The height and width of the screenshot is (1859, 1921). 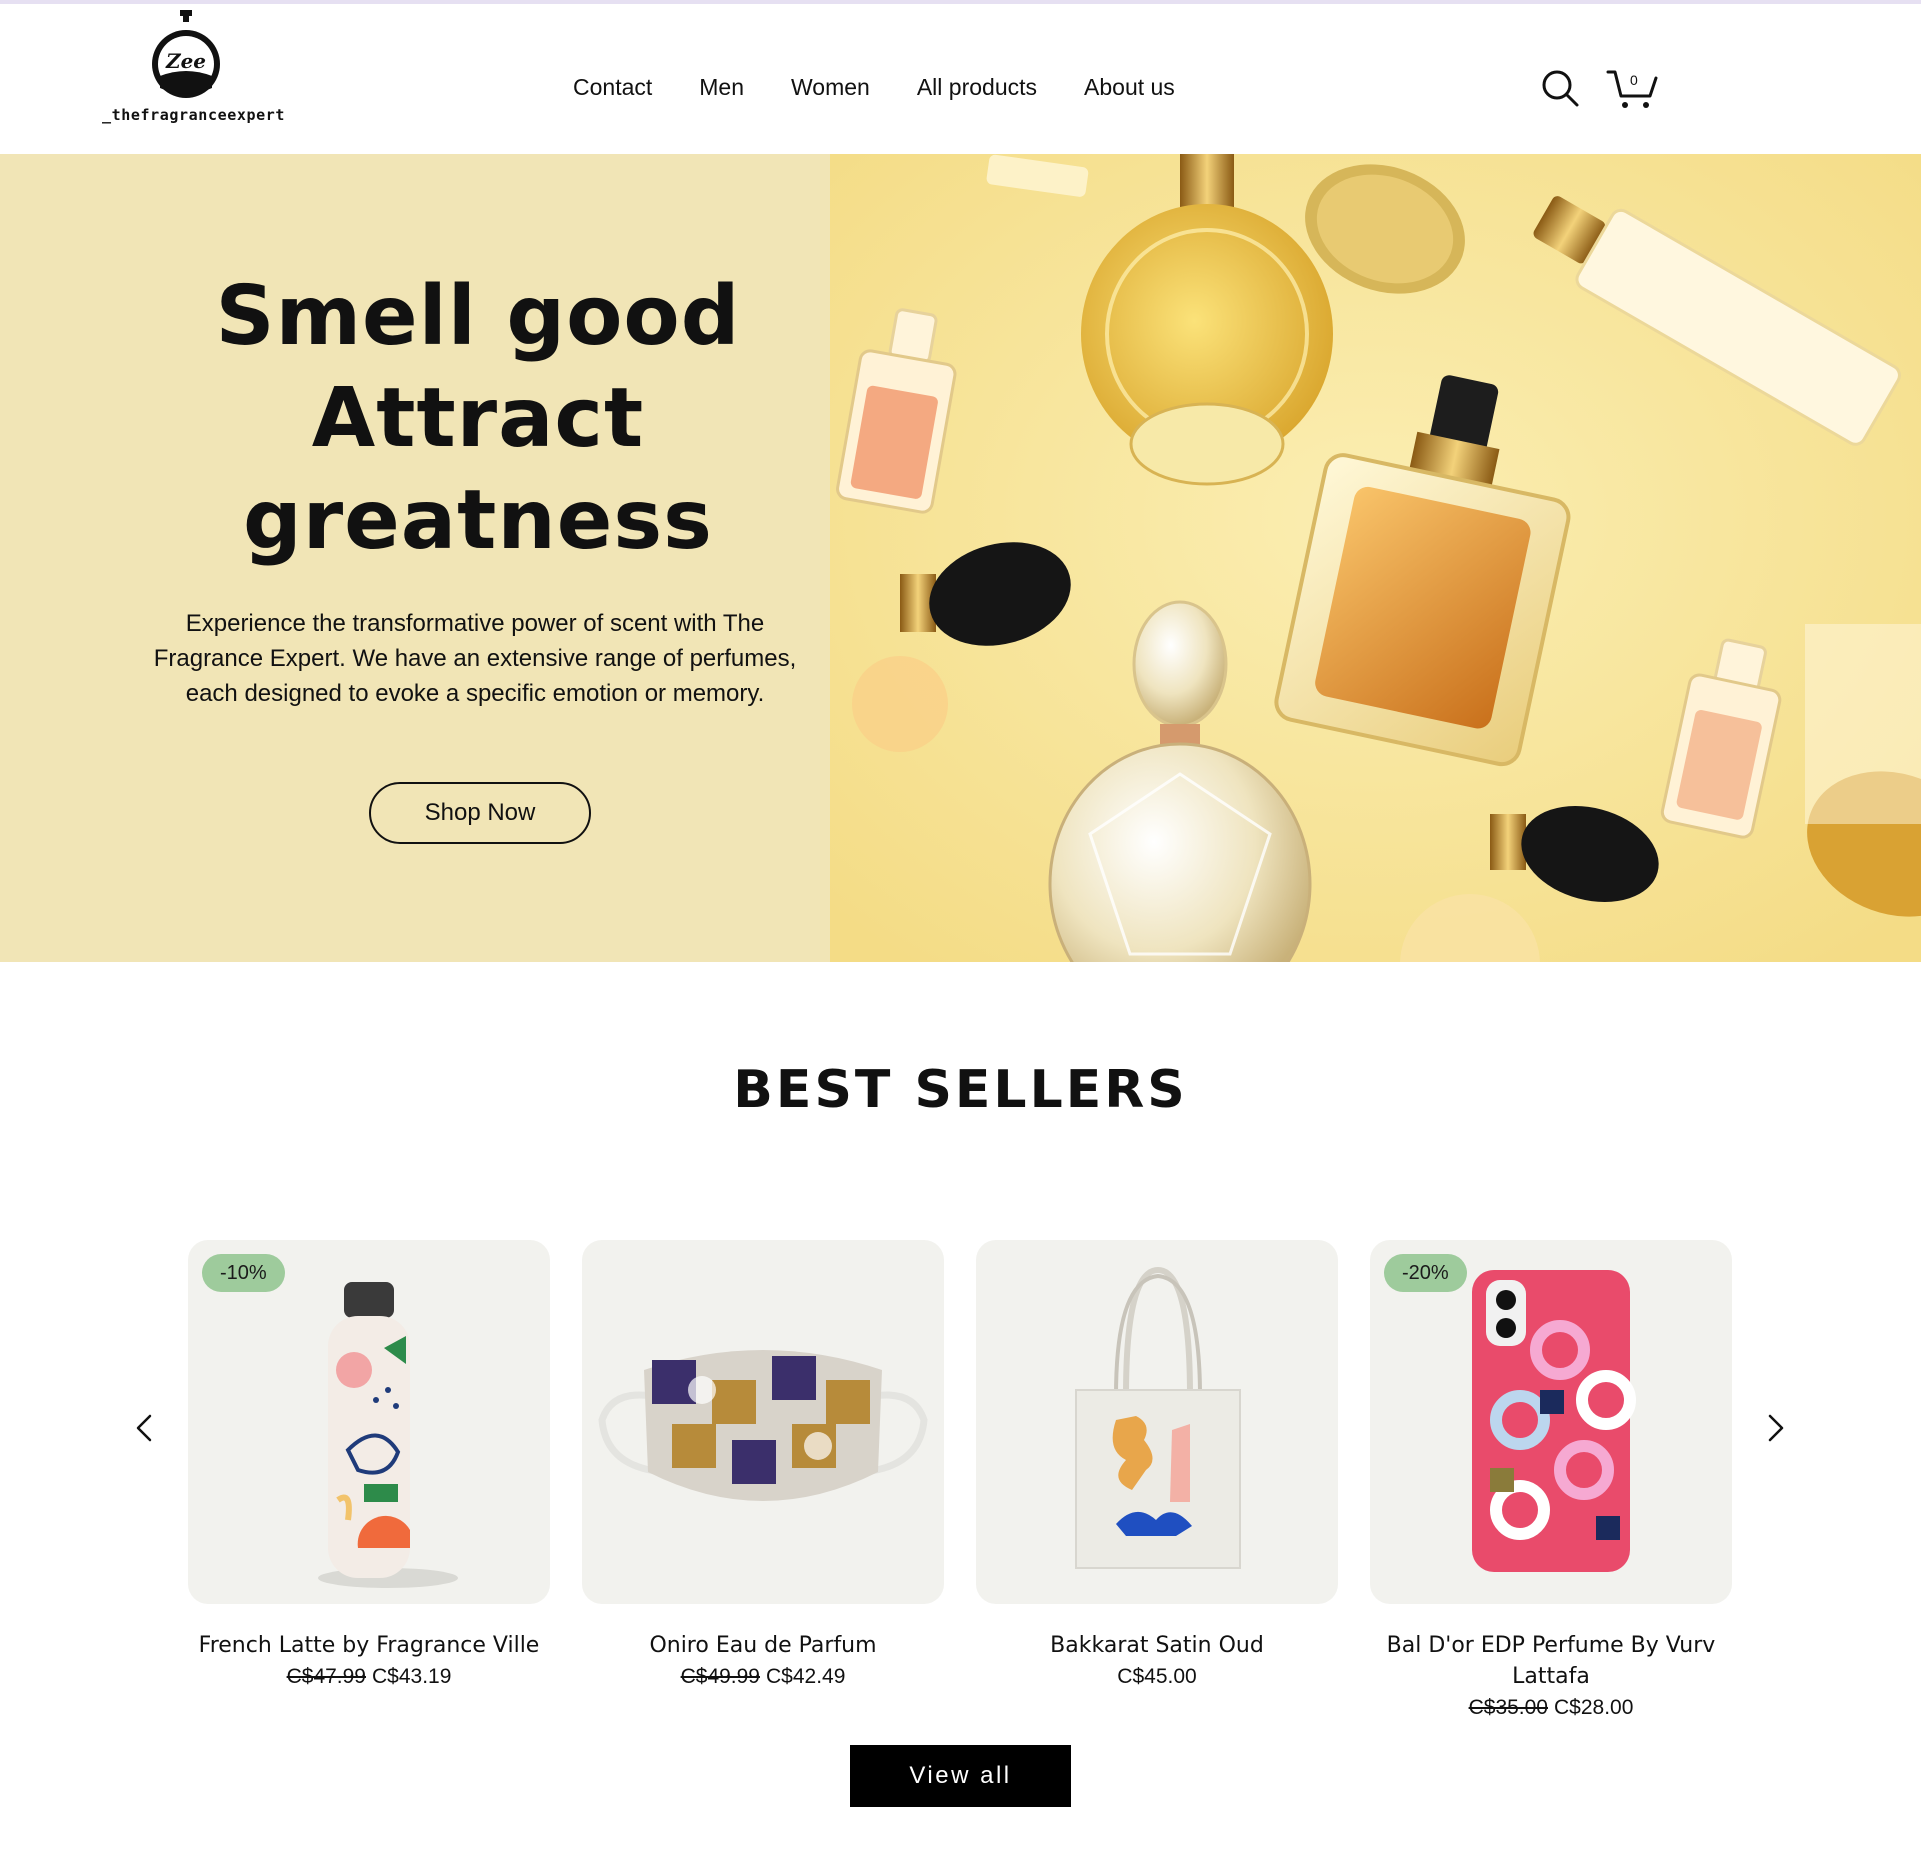 I want to click on brand-name: _thefragranceexpert, so click(x=193, y=115).